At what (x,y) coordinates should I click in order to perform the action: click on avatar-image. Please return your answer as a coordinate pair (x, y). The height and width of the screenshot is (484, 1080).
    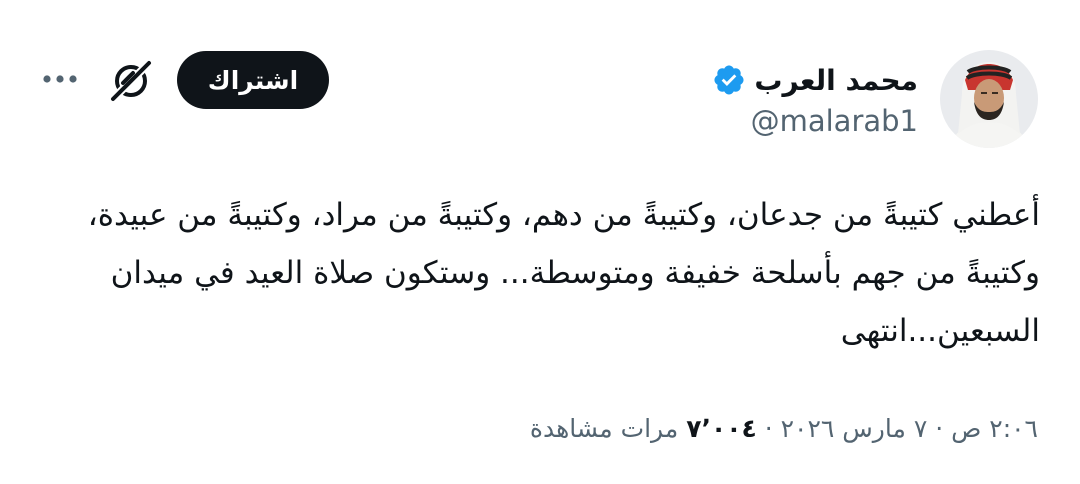
    Looking at the image, I should click on (989, 99).